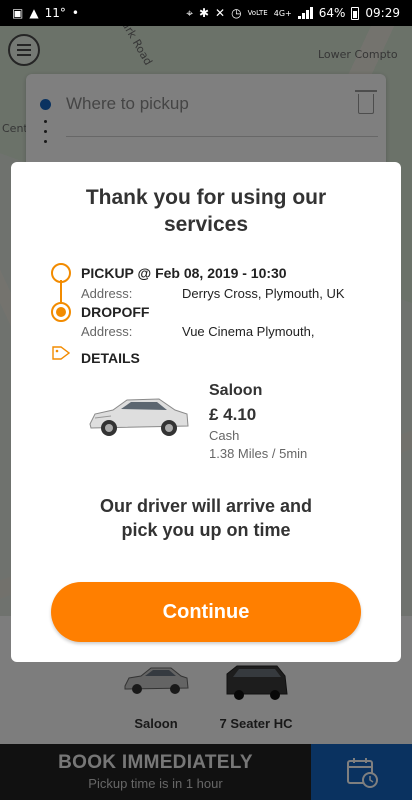 The image size is (412, 800). What do you see at coordinates (110, 358) in the screenshot?
I see `details-heading: DETAILS` at bounding box center [110, 358].